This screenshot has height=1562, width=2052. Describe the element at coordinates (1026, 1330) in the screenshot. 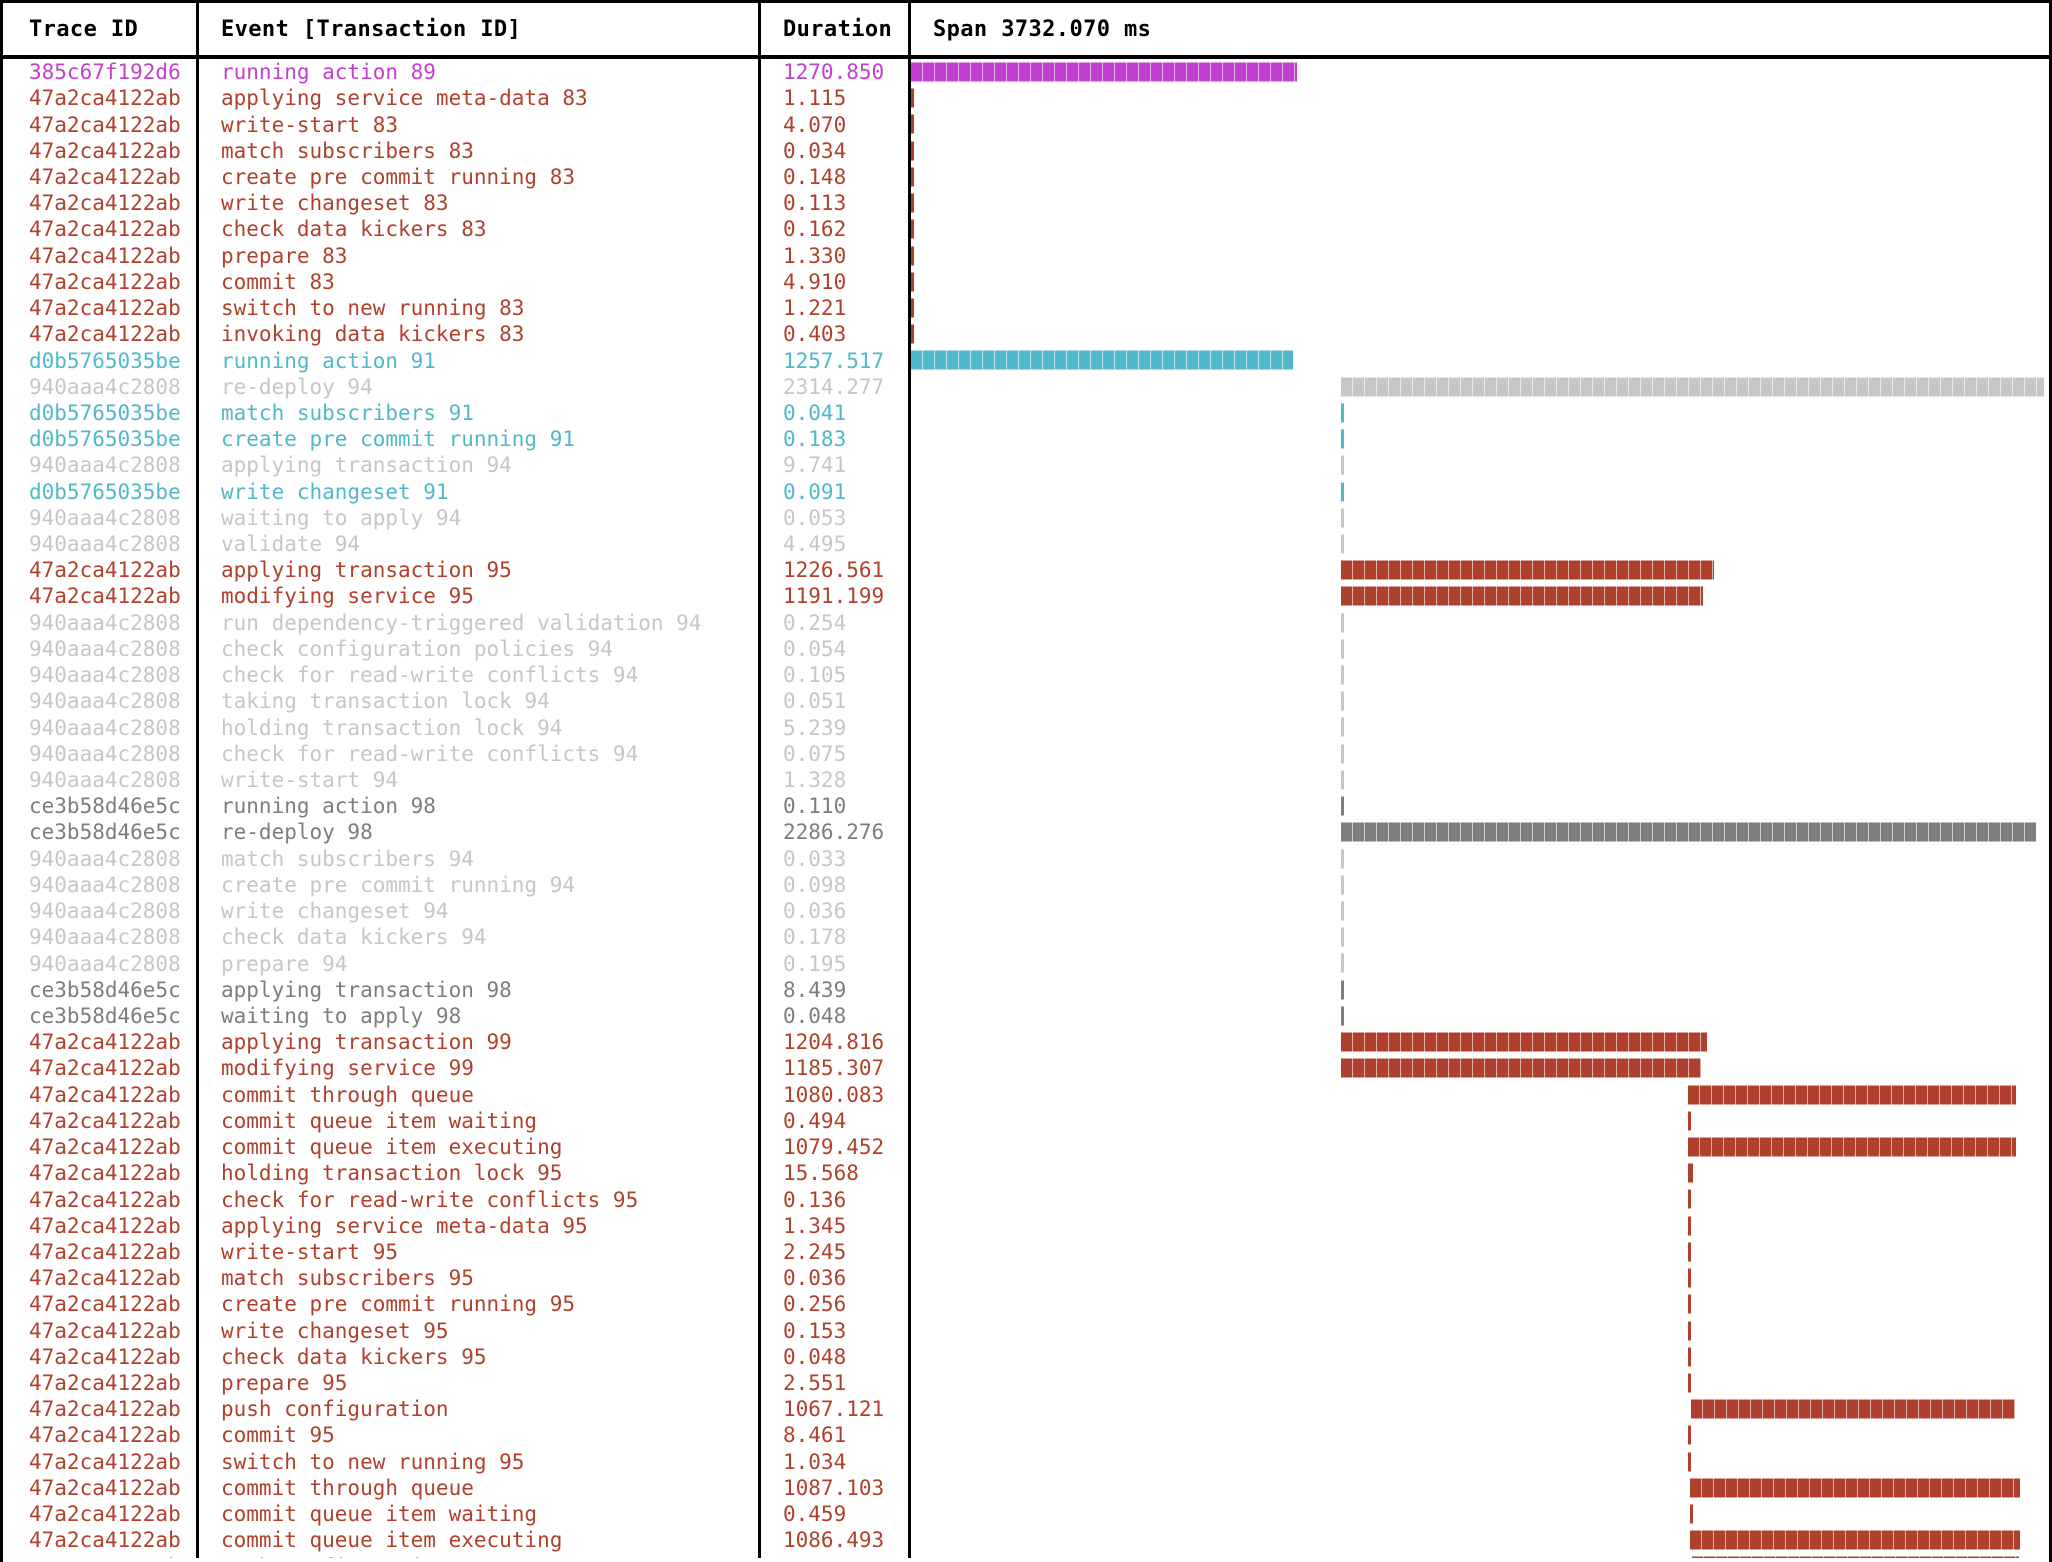

I see `table-row: 47a2ca4122ab write changeset 95 0.153` at that location.